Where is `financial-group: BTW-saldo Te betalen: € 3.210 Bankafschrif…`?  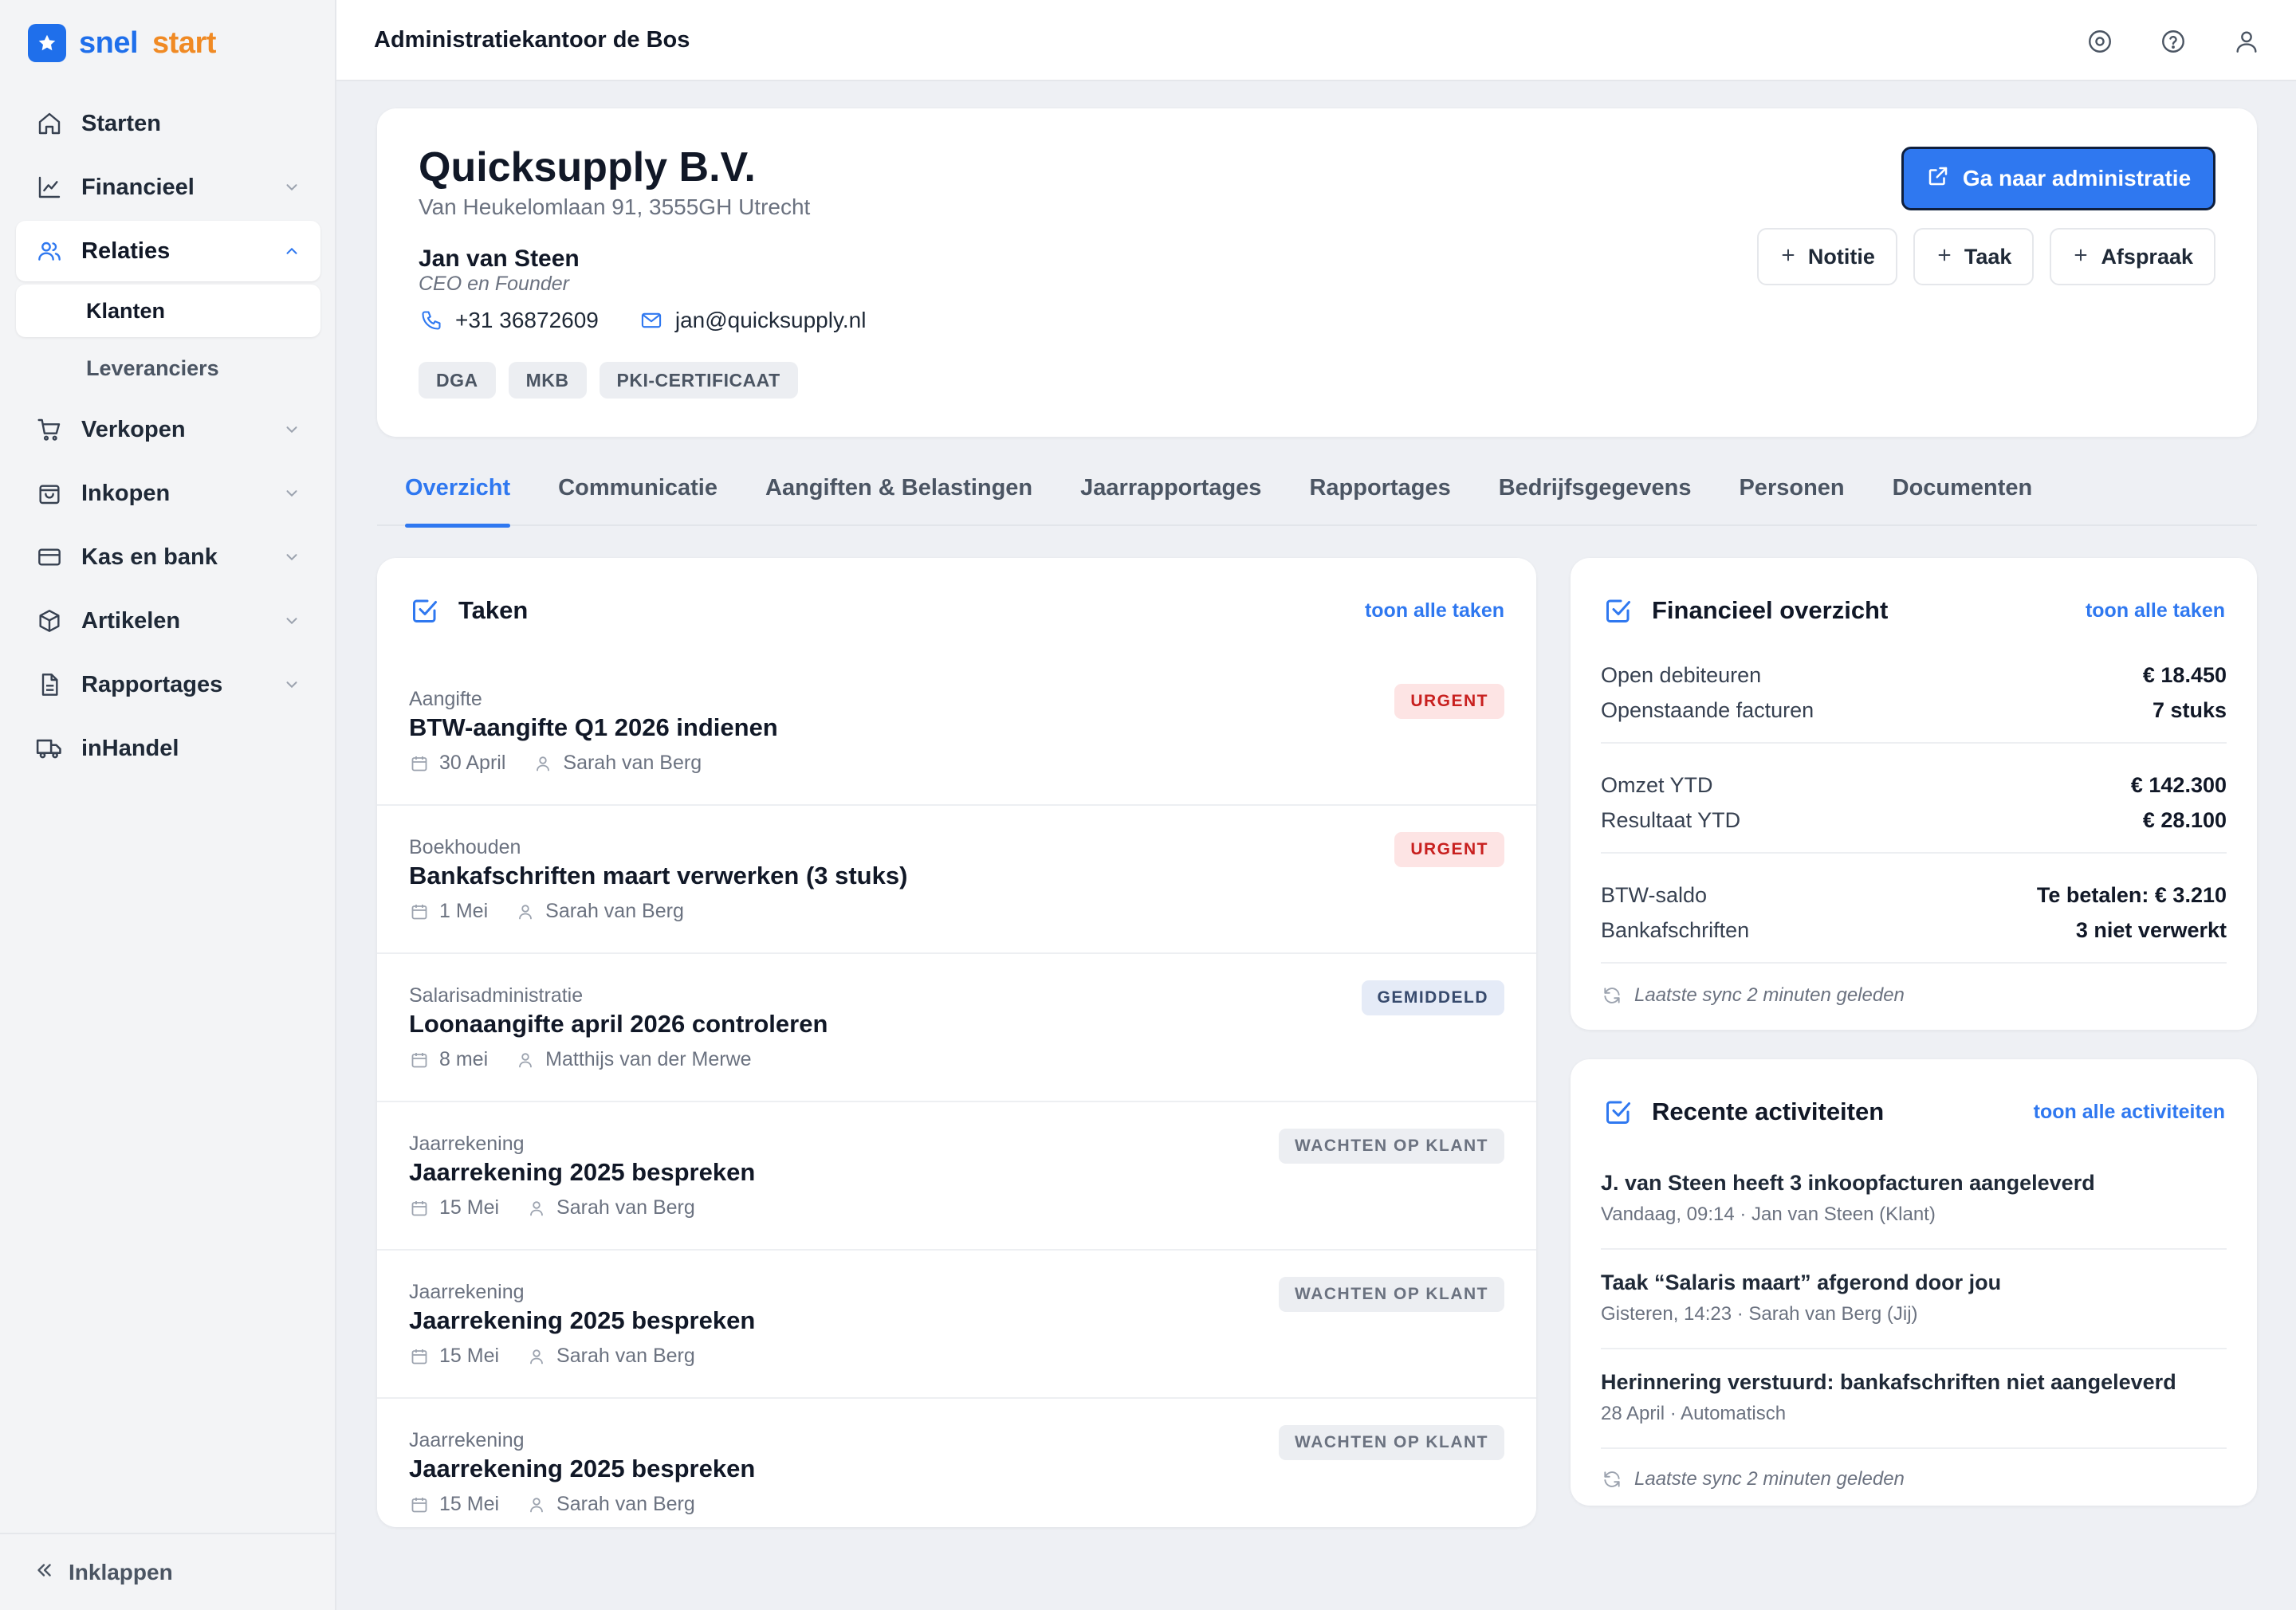
financial-group: BTW-saldo Te betalen: € 3.210 Bankafschrif… is located at coordinates (1914, 921).